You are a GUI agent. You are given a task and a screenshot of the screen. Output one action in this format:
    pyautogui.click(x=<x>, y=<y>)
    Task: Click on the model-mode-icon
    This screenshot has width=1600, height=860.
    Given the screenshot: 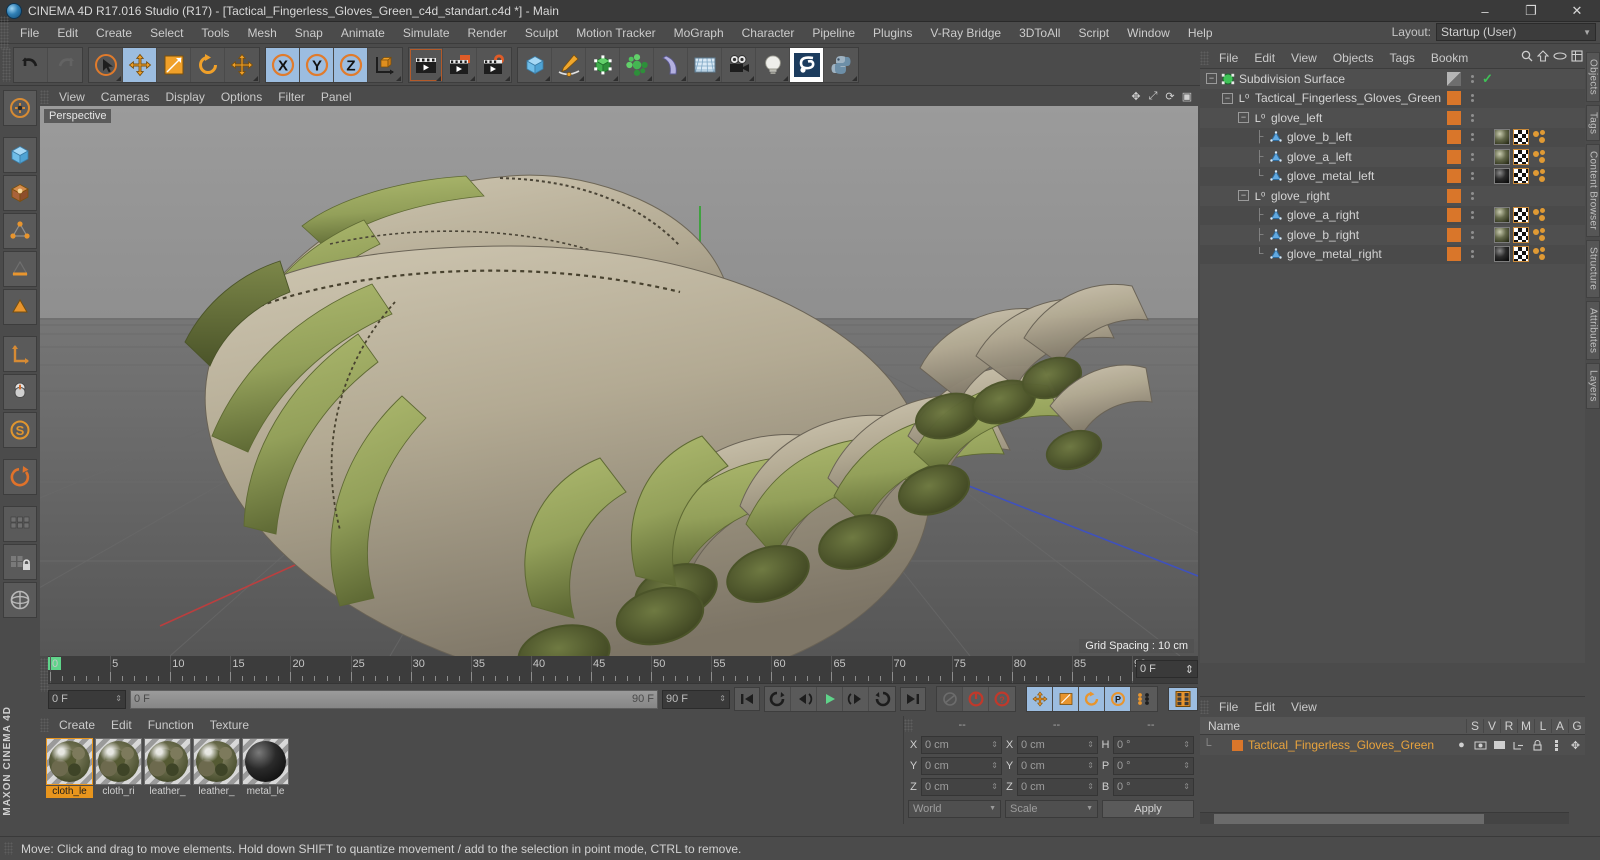 What is the action you would take?
    pyautogui.click(x=20, y=155)
    